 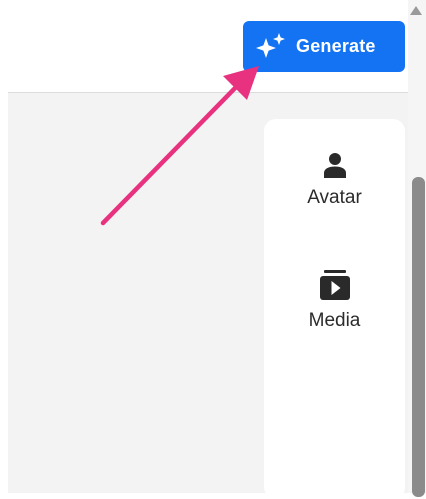 I want to click on sparkle-icon, so click(x=270, y=45).